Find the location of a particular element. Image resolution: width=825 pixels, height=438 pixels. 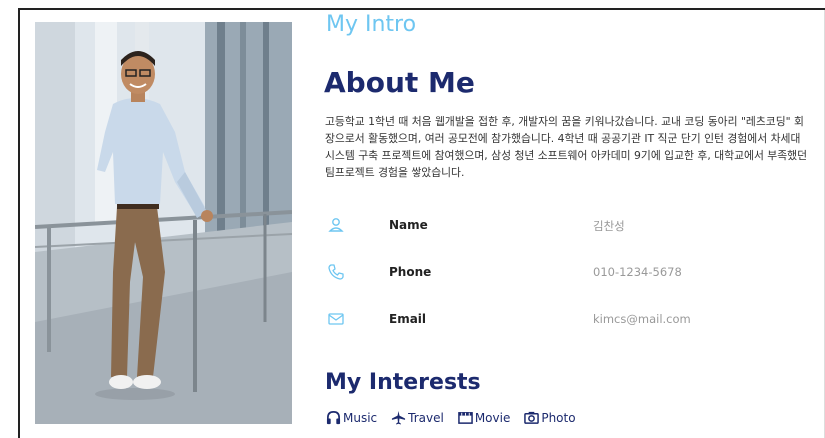

interests-list: Music Travel Movie Photo is located at coordinates (451, 417).